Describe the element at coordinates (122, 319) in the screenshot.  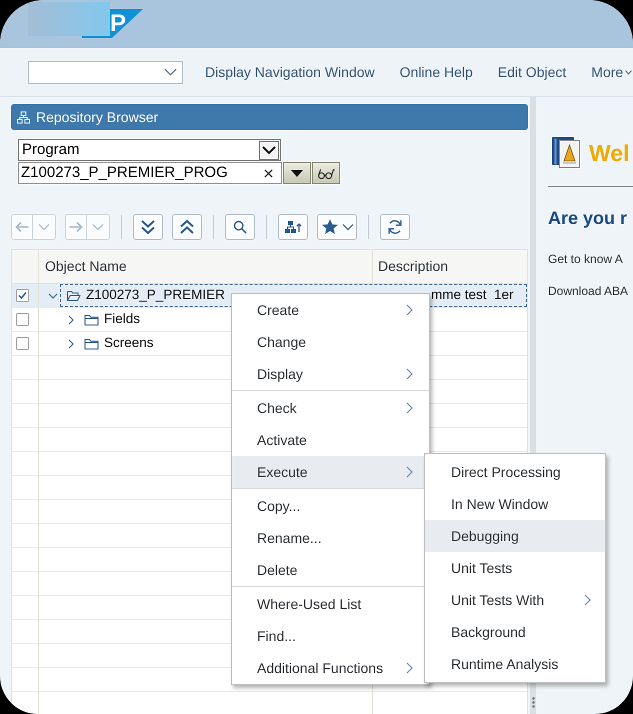
I see `object-name: Fields` at that location.